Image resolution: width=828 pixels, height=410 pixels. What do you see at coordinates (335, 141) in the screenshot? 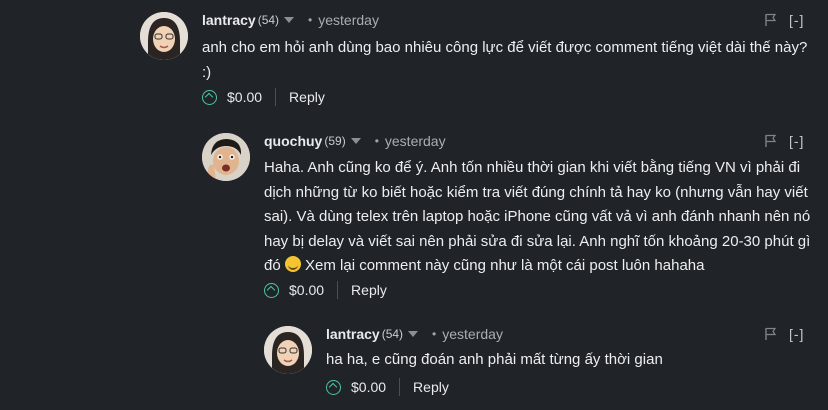
I see `author-reputation: (59)` at bounding box center [335, 141].